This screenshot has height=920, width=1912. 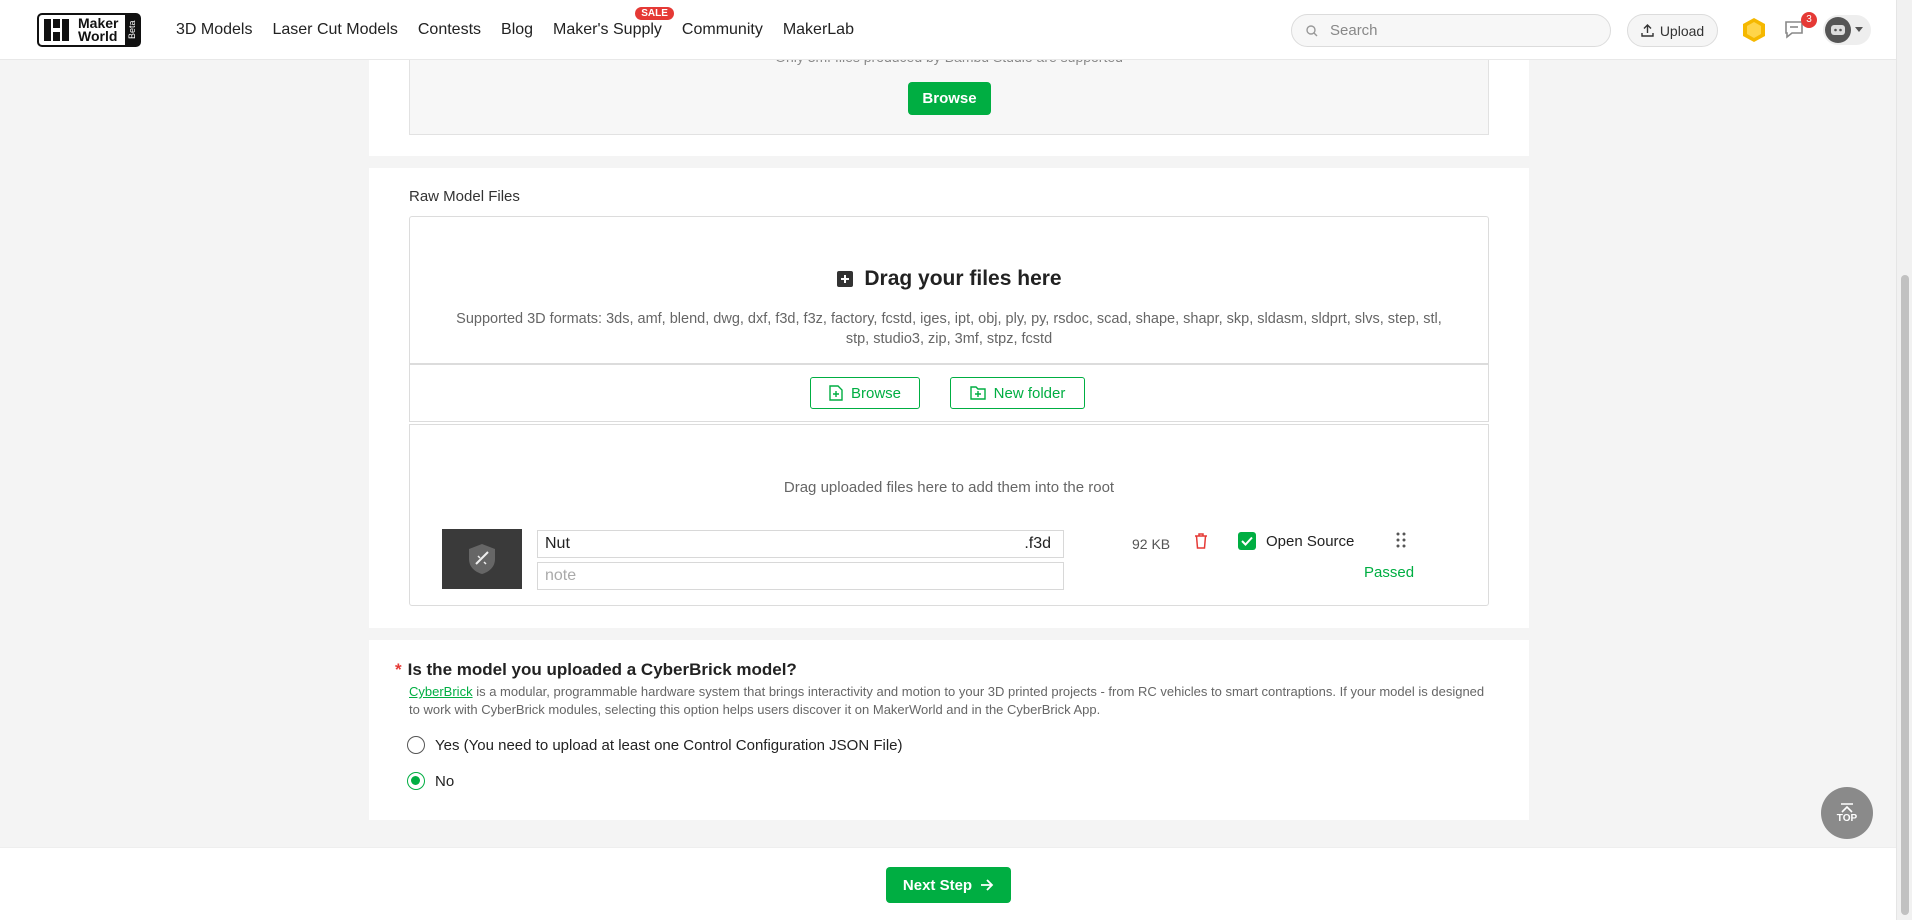 What do you see at coordinates (445, 781) in the screenshot?
I see `option-no-label: No` at bounding box center [445, 781].